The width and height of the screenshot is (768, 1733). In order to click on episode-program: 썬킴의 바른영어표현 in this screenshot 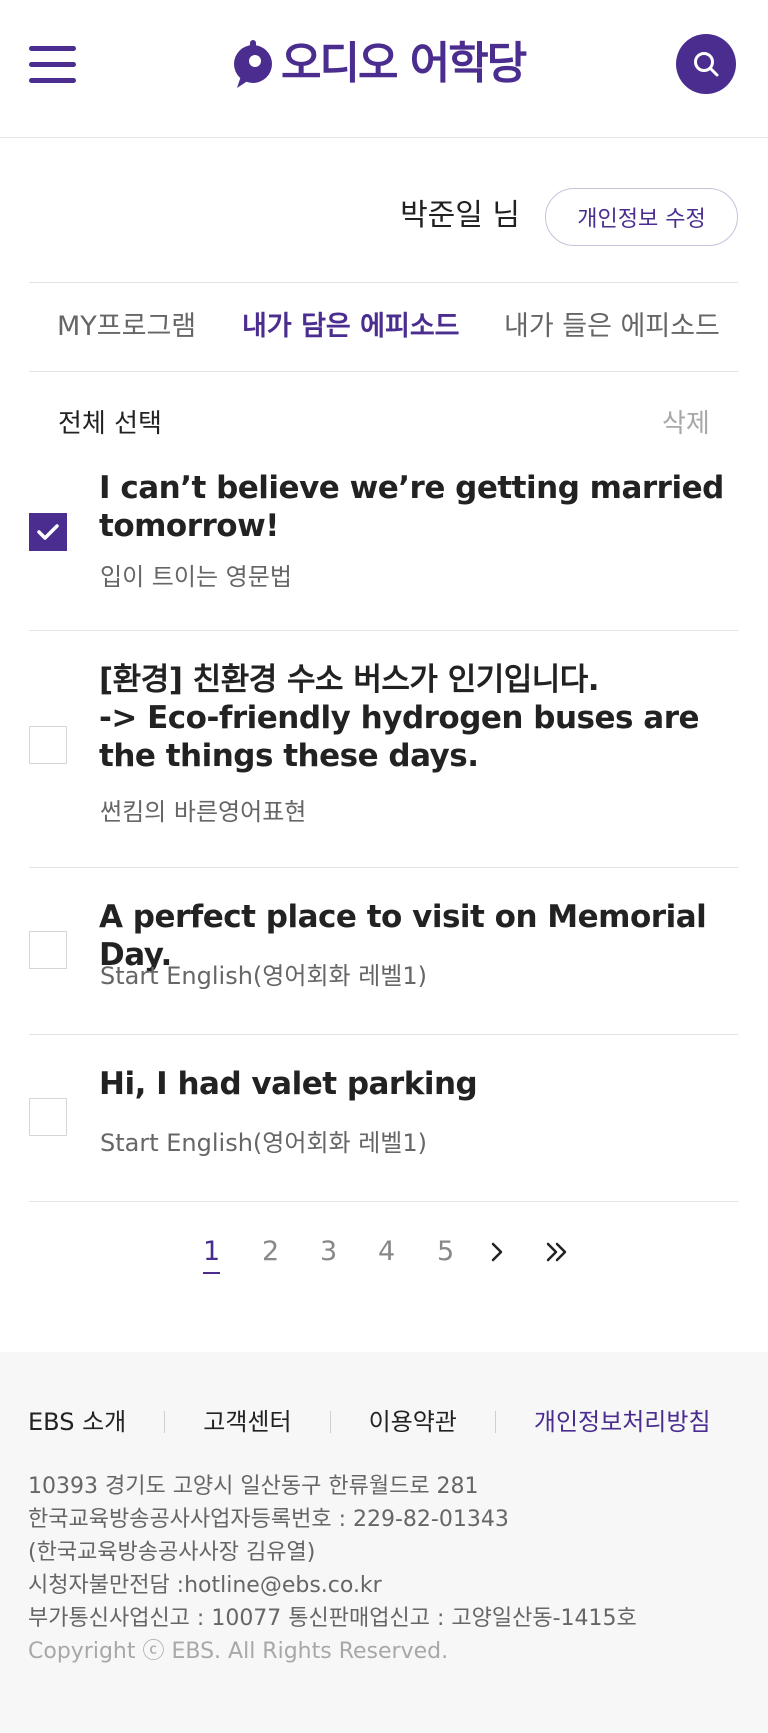, I will do `click(203, 812)`.